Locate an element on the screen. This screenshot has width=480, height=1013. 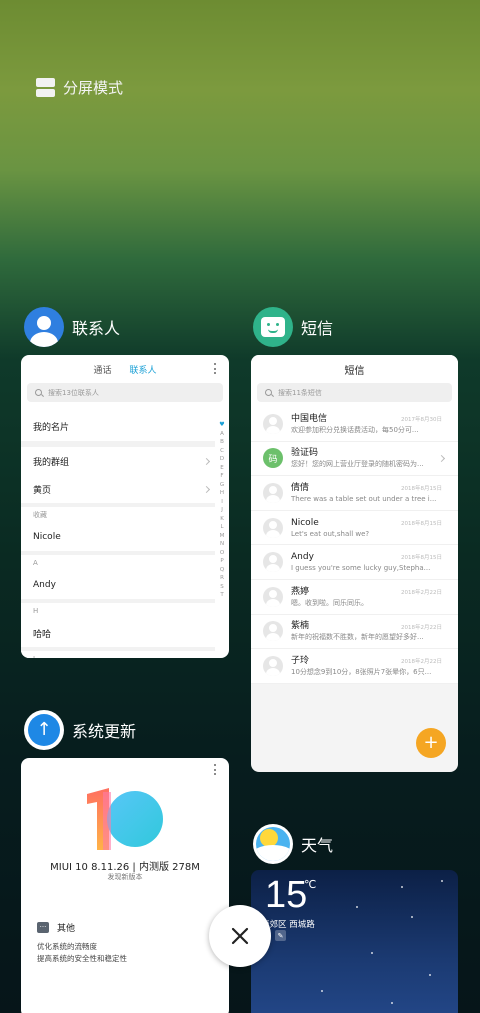
update-app-name: 系统更新 is located at coordinates (104, 731).